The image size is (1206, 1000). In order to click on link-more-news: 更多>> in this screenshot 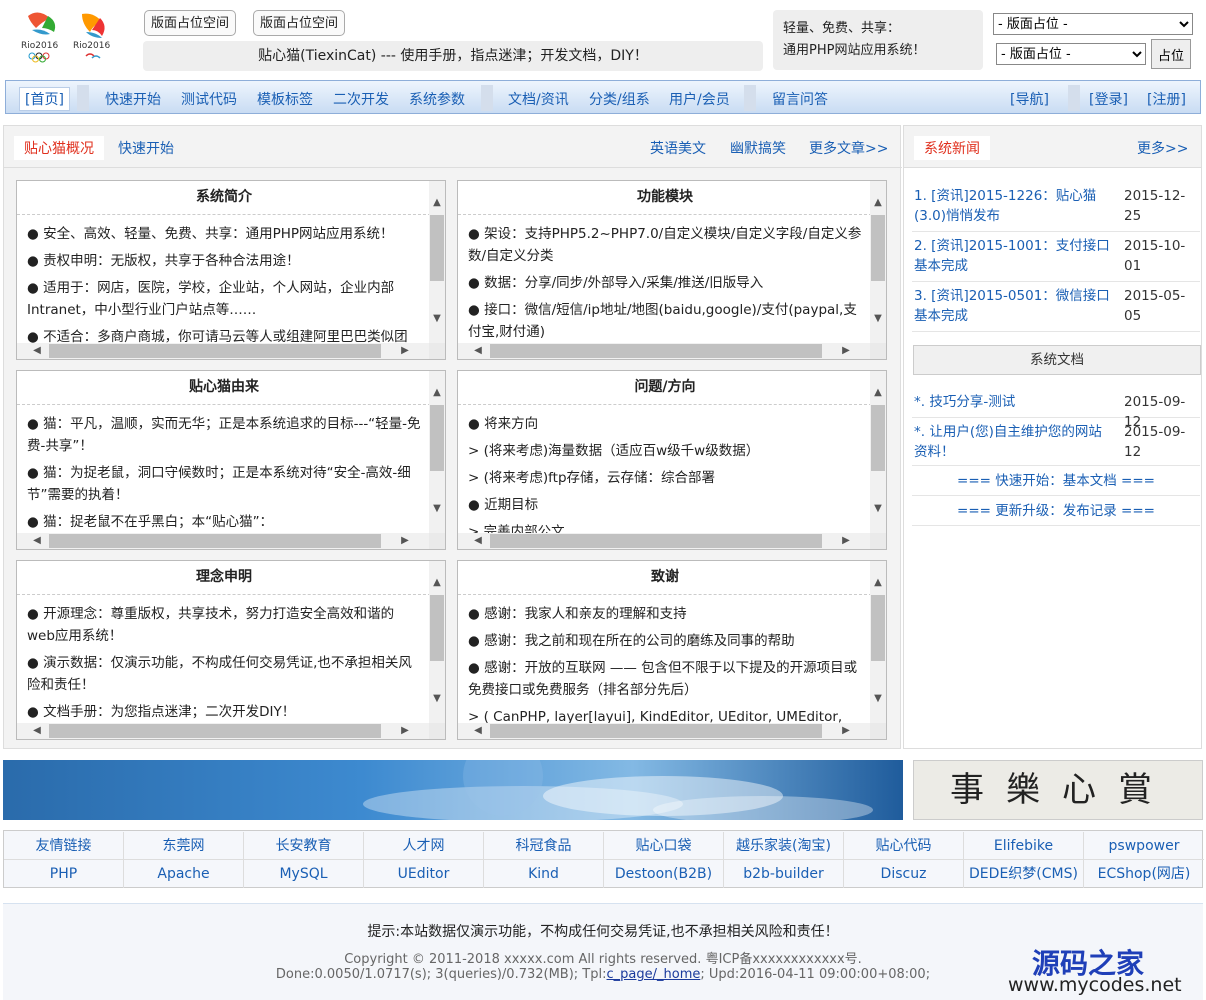, I will do `click(1162, 148)`.